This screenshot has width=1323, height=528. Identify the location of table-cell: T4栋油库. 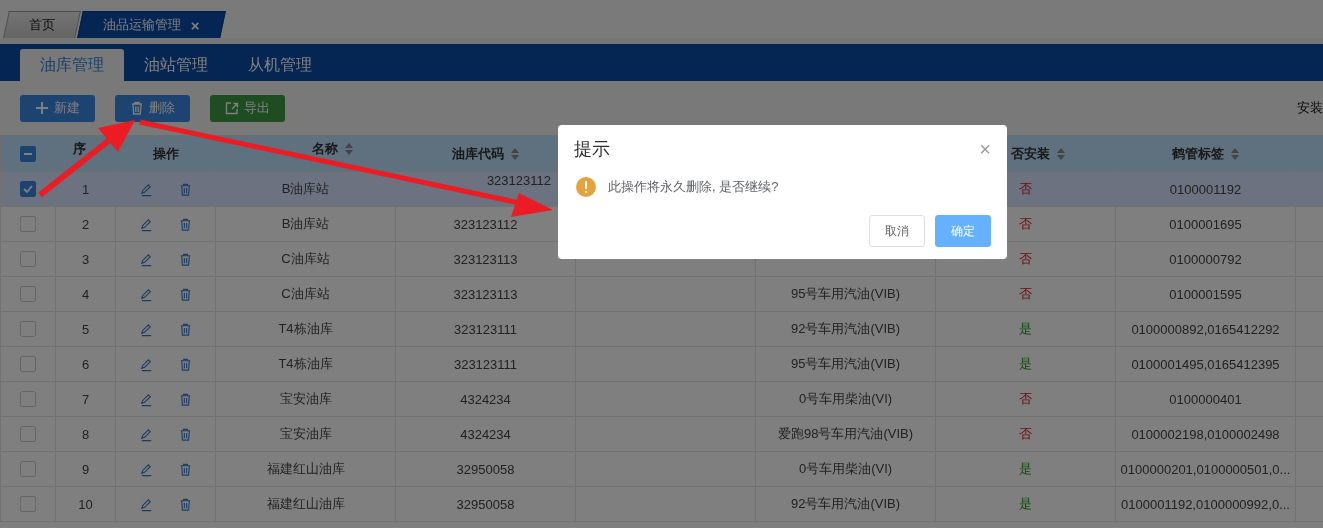
(305, 363).